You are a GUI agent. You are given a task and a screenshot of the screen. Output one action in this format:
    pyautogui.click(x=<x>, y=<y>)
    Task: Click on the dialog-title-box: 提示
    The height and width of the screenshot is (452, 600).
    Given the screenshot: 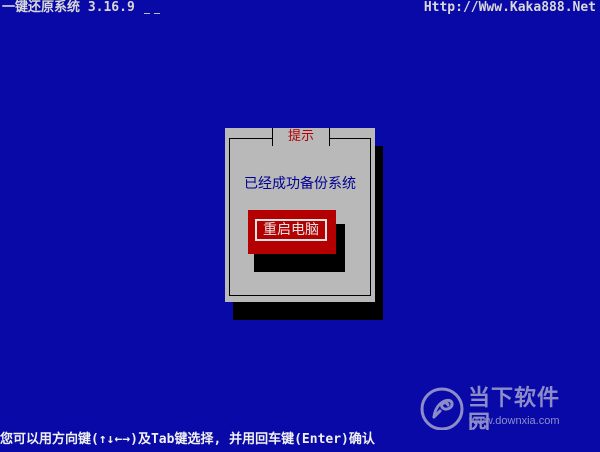 What is the action you would take?
    pyautogui.click(x=301, y=137)
    